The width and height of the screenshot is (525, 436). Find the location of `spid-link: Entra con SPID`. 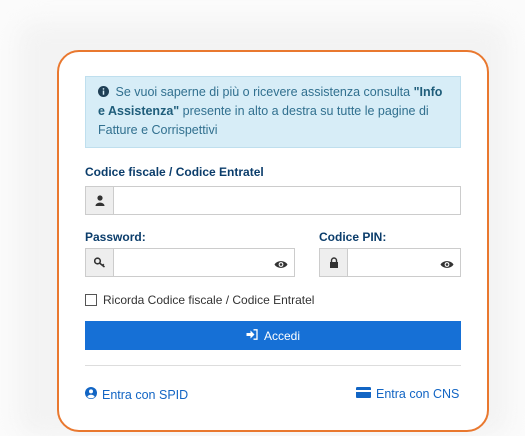

spid-link: Entra con SPID is located at coordinates (136, 394).